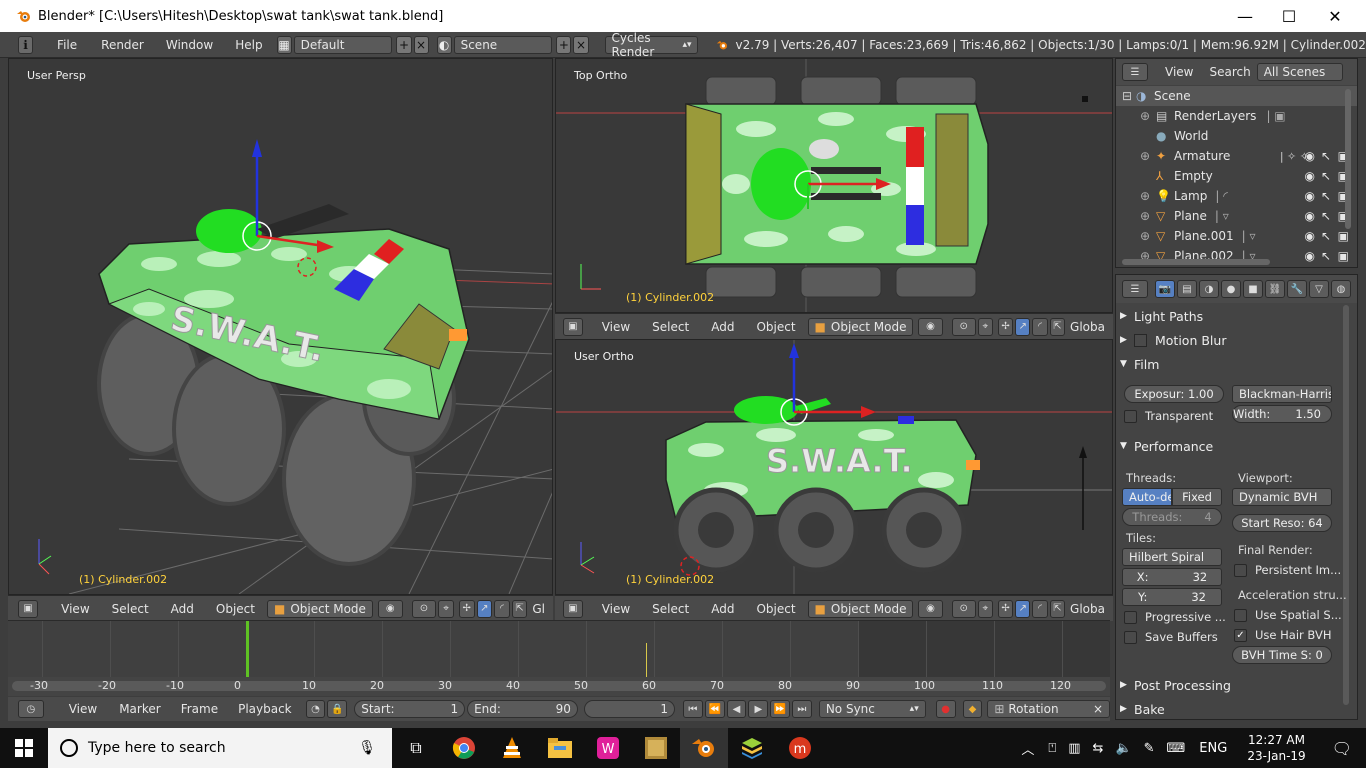  Describe the element at coordinates (802, 709) in the screenshot. I see `jump-end-icon: ⏭` at that location.